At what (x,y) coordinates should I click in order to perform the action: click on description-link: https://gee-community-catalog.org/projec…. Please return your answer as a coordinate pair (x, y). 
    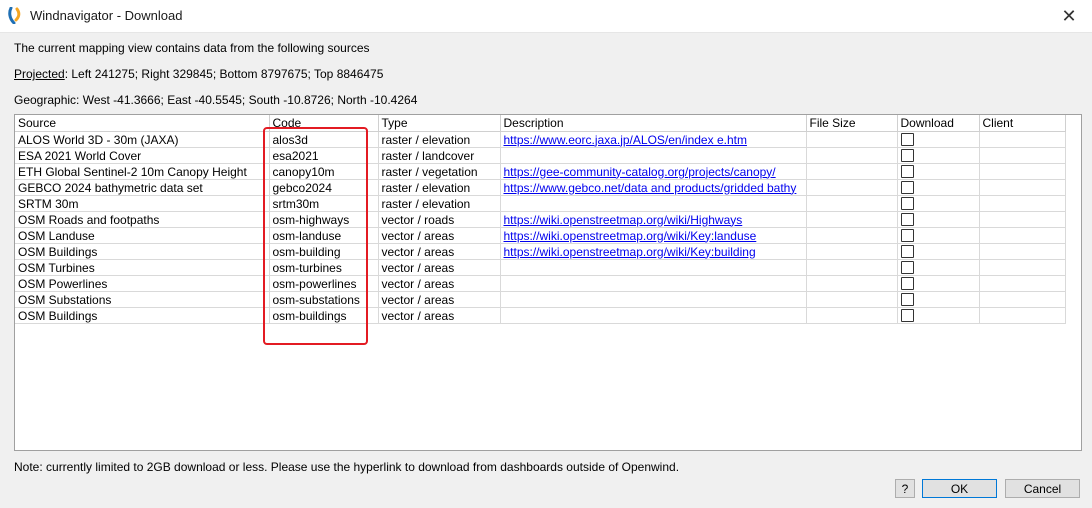
    Looking at the image, I should click on (640, 172).